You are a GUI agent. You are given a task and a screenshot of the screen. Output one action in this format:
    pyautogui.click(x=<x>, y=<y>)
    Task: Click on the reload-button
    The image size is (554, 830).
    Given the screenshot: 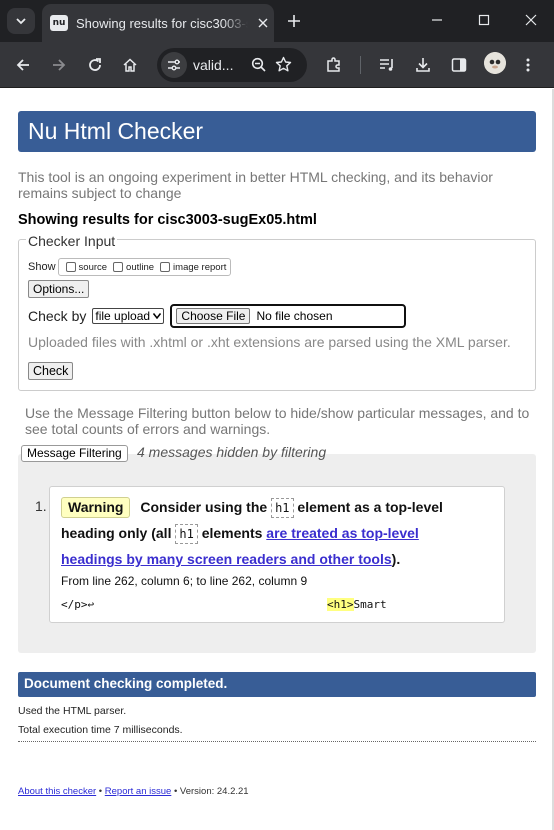 What is the action you would take?
    pyautogui.click(x=95, y=65)
    